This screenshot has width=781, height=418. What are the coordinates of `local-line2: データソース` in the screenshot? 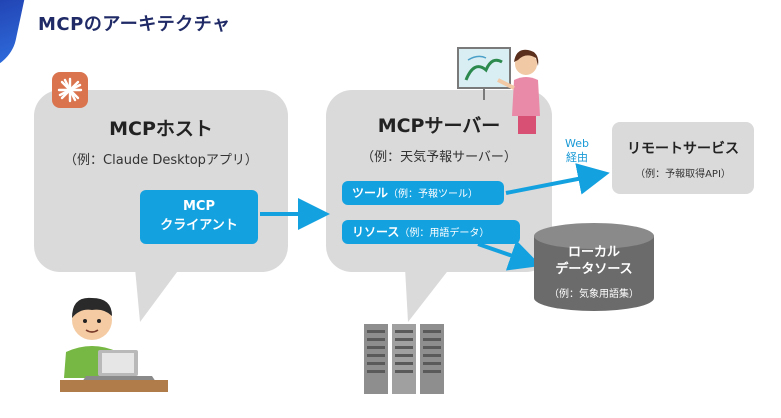 It's located at (594, 269).